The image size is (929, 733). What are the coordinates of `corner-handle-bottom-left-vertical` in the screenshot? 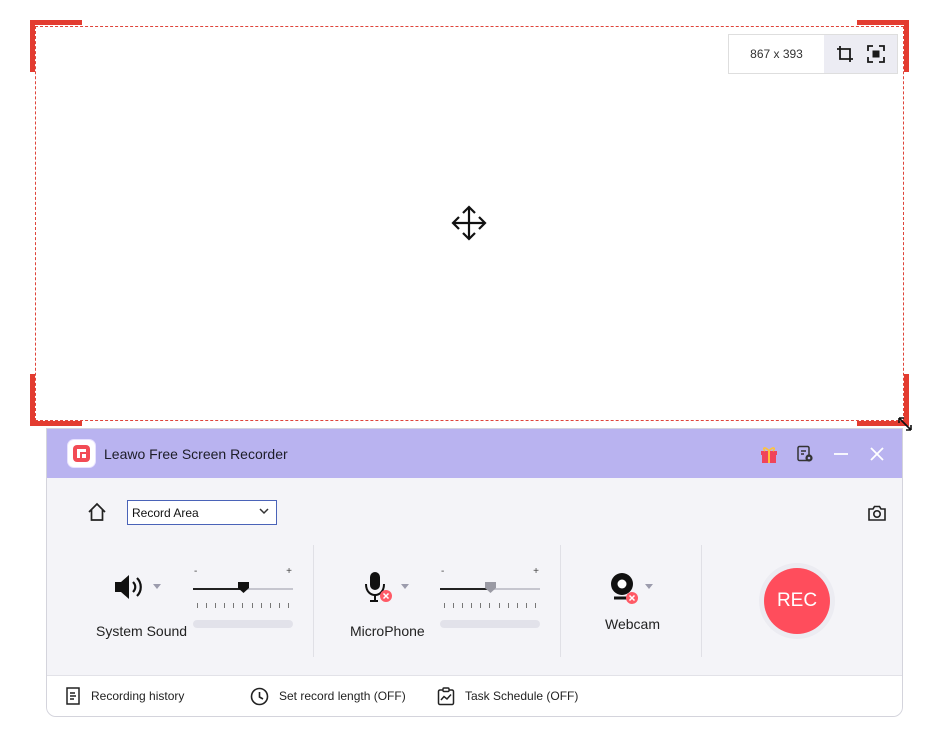 It's located at (32, 400).